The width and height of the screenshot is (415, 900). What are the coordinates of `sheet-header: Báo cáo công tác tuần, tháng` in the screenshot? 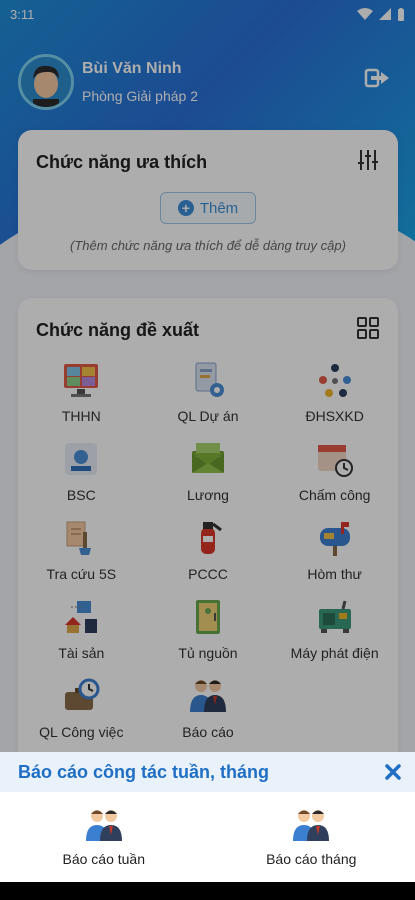 It's located at (207, 772).